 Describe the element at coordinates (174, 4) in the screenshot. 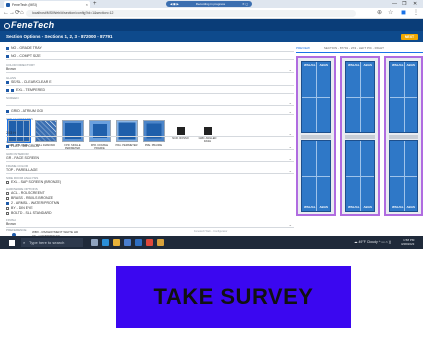

I see `recording-controls: ◀ ◼ ▶` at that location.